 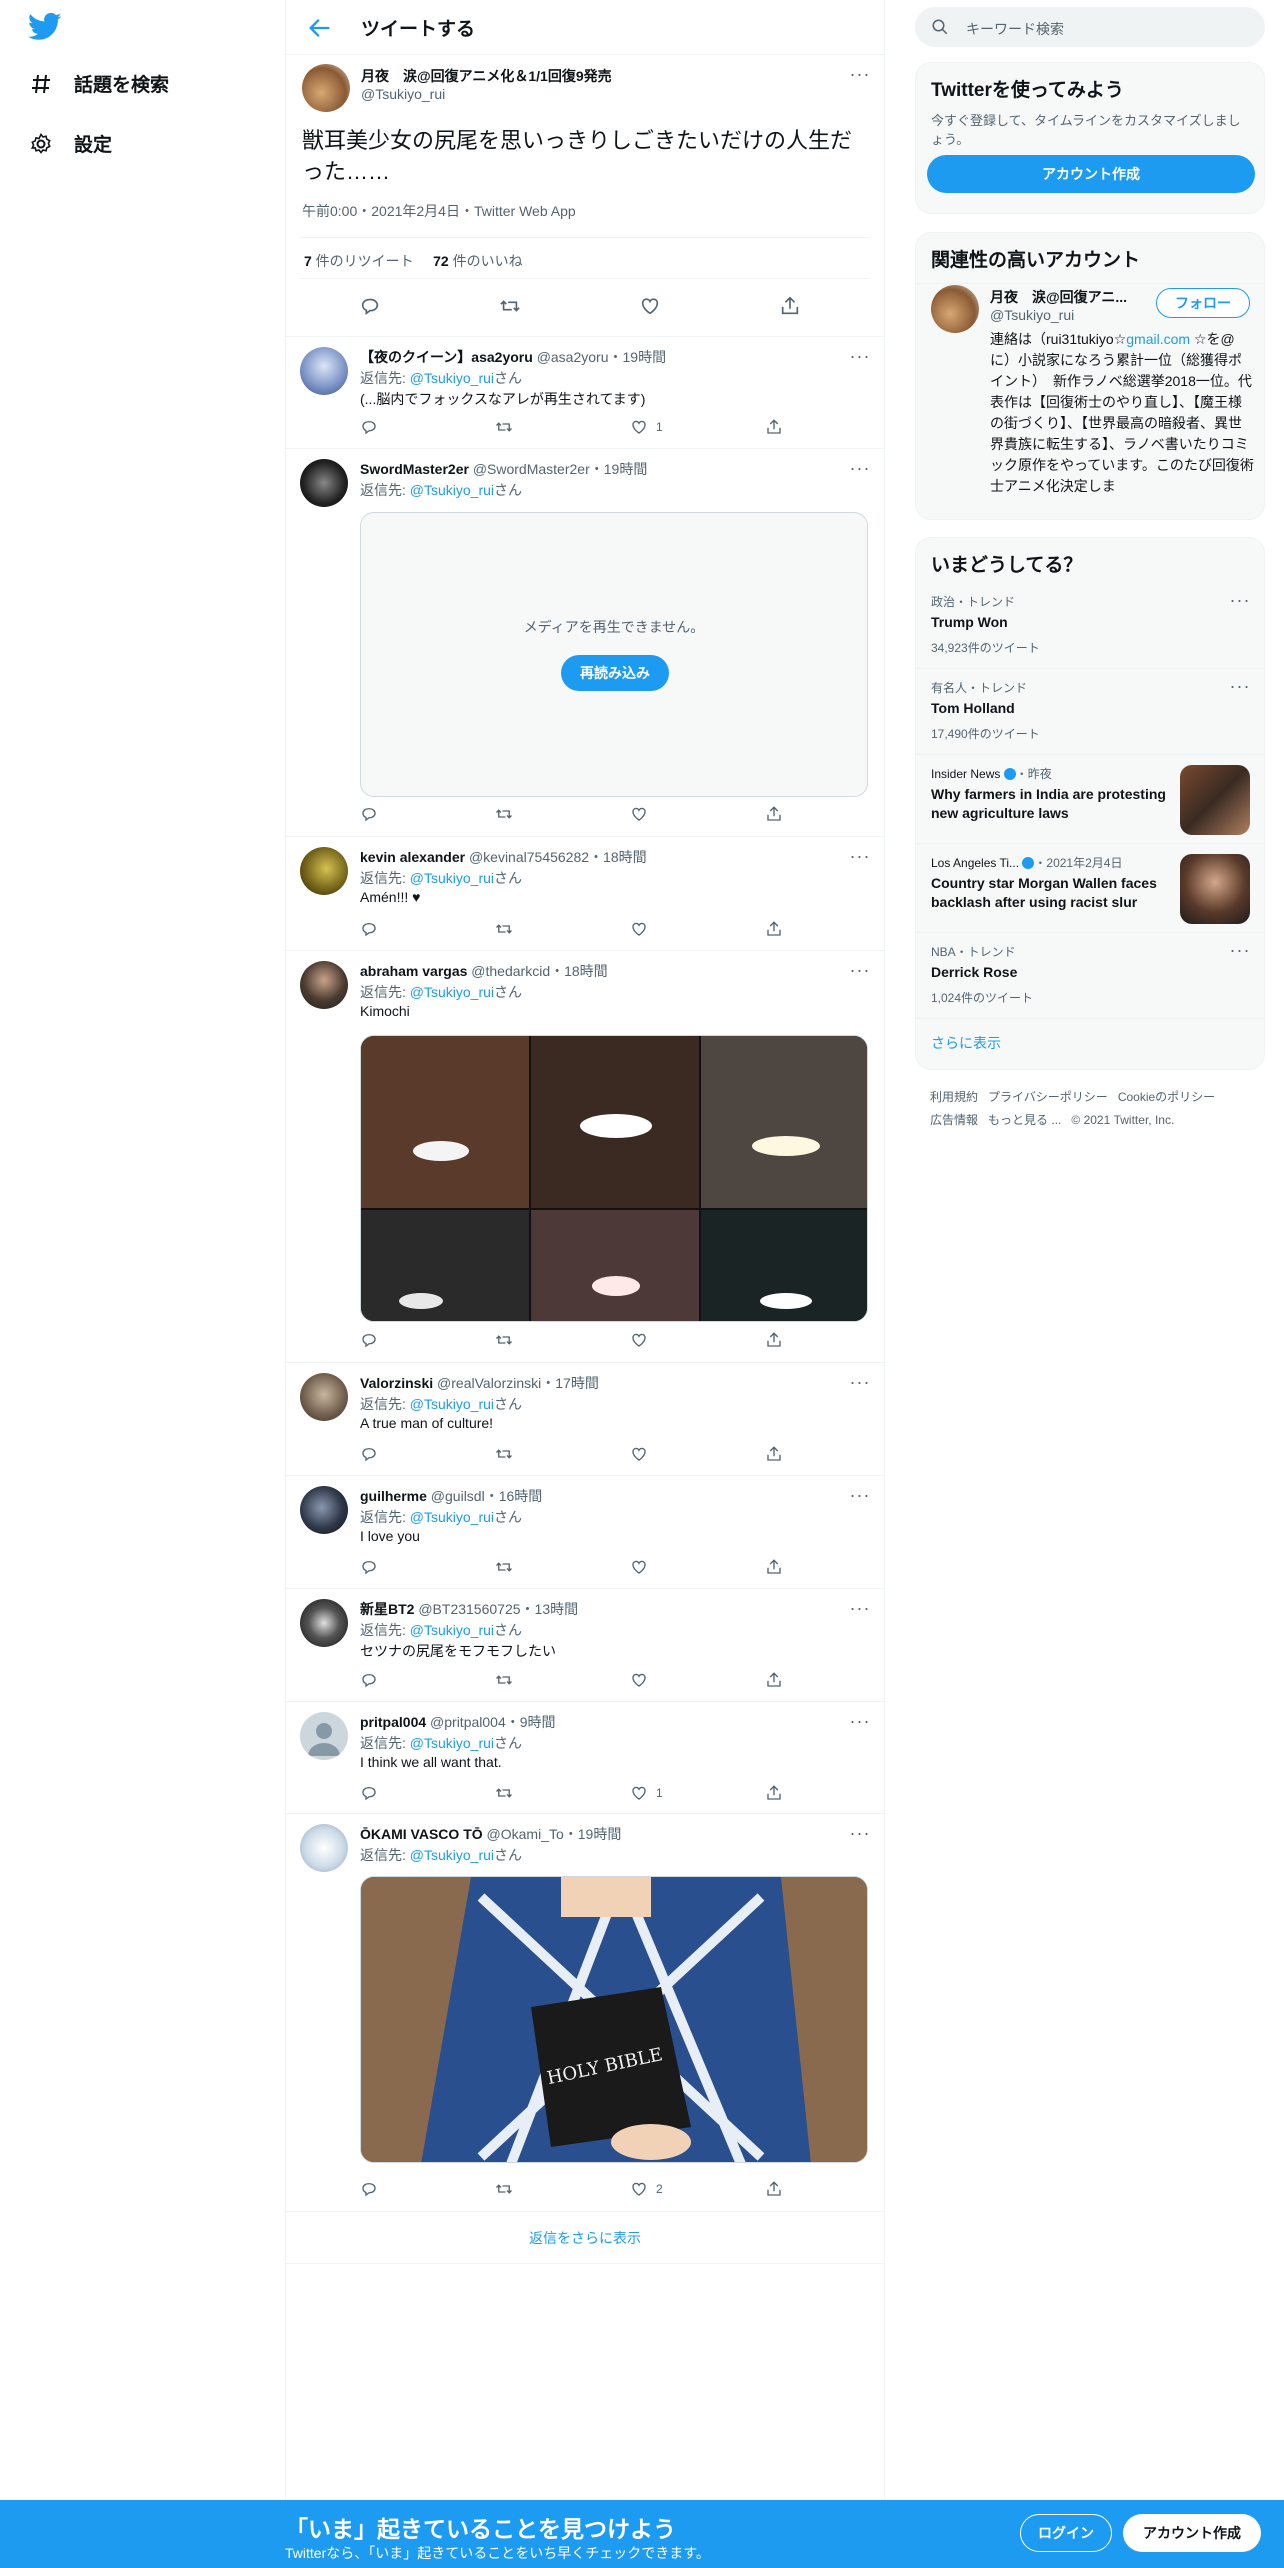 What do you see at coordinates (1066, 2533) in the screenshot?
I see `login-button: ログイン` at bounding box center [1066, 2533].